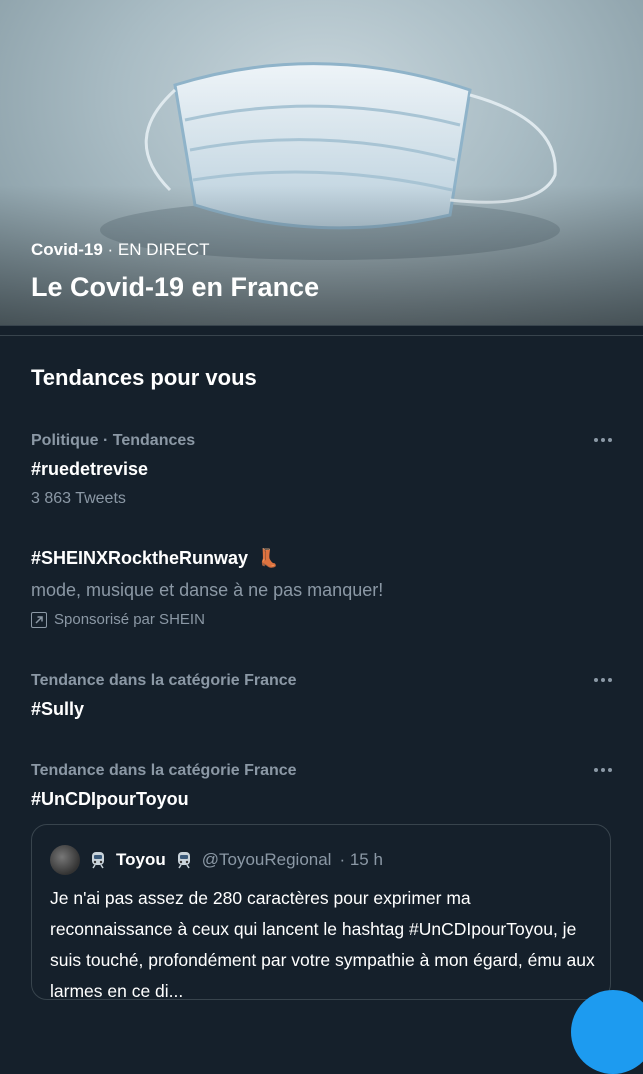  I want to click on hero-status: · EN DIRECT, so click(158, 249).